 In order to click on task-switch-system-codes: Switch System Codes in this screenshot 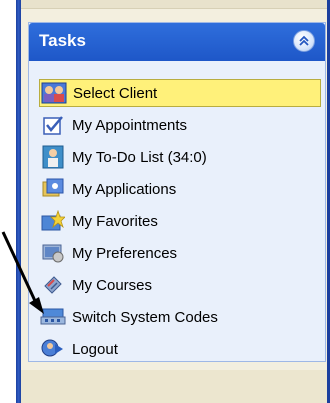, I will do `click(180, 317)`.